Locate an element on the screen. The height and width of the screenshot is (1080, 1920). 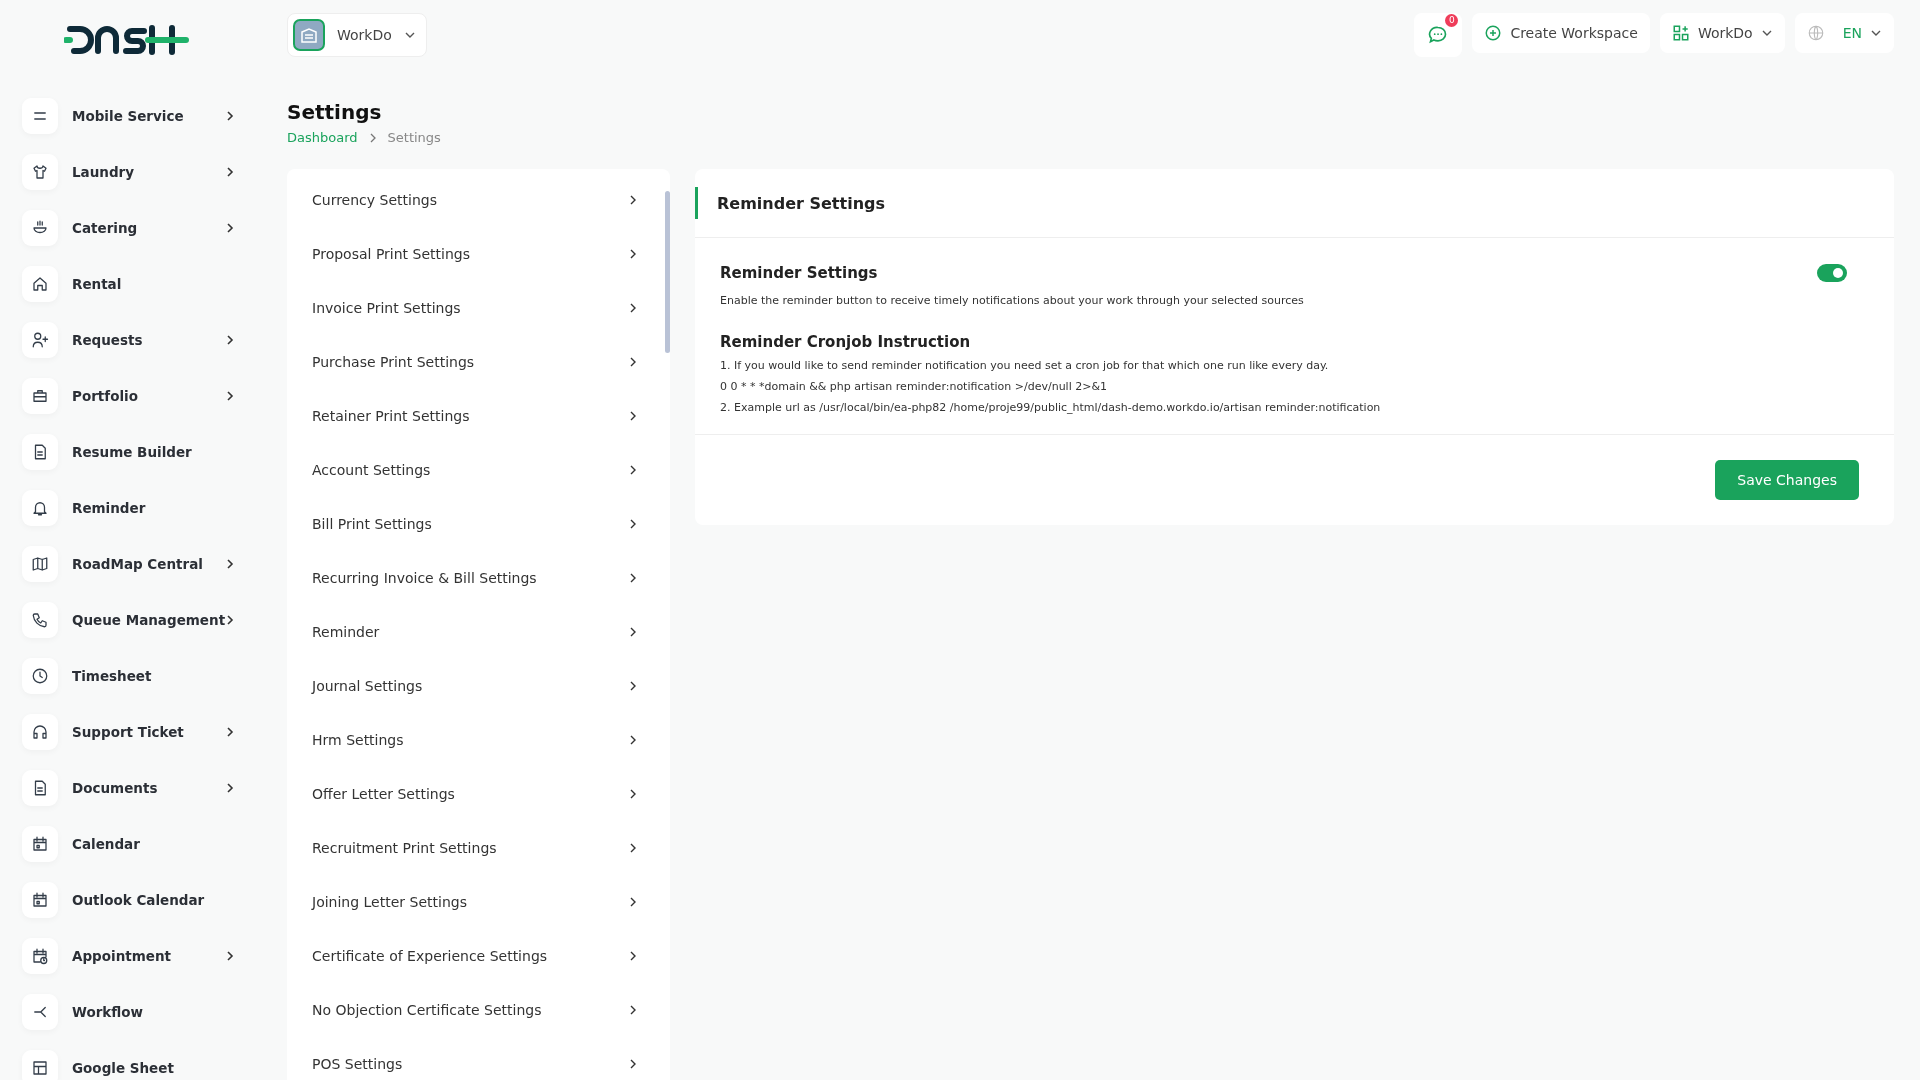
page-title: Settings is located at coordinates (335, 112).